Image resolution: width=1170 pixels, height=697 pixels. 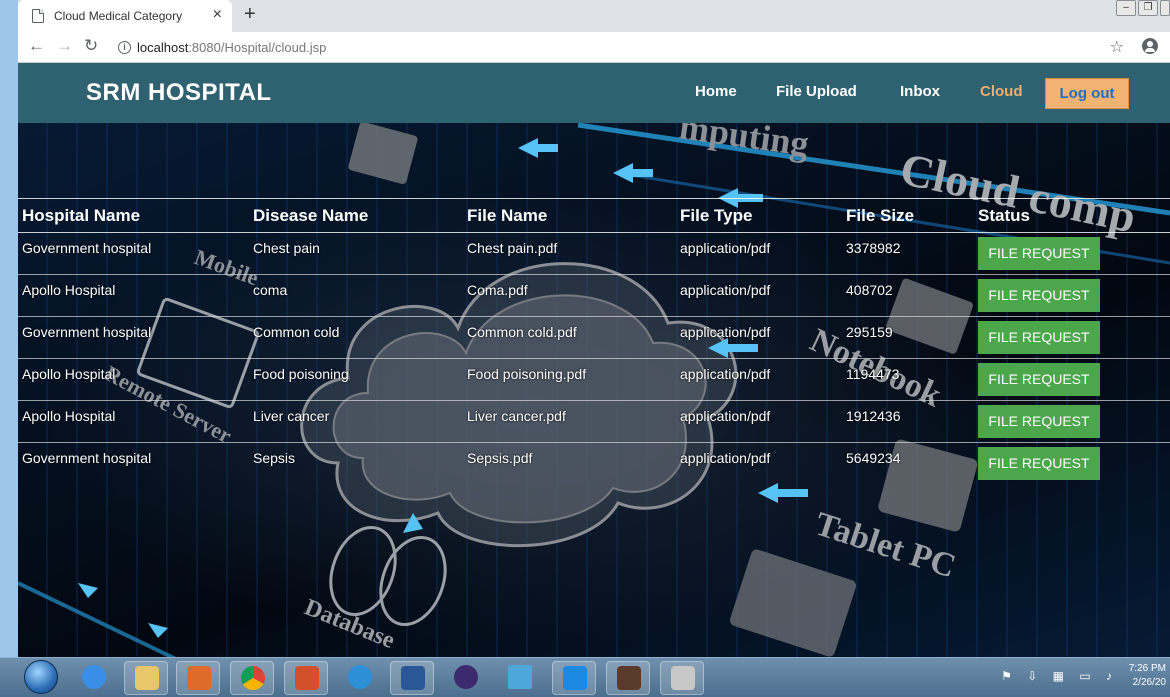 What do you see at coordinates (360, 678) in the screenshot?
I see `media-player-icon` at bounding box center [360, 678].